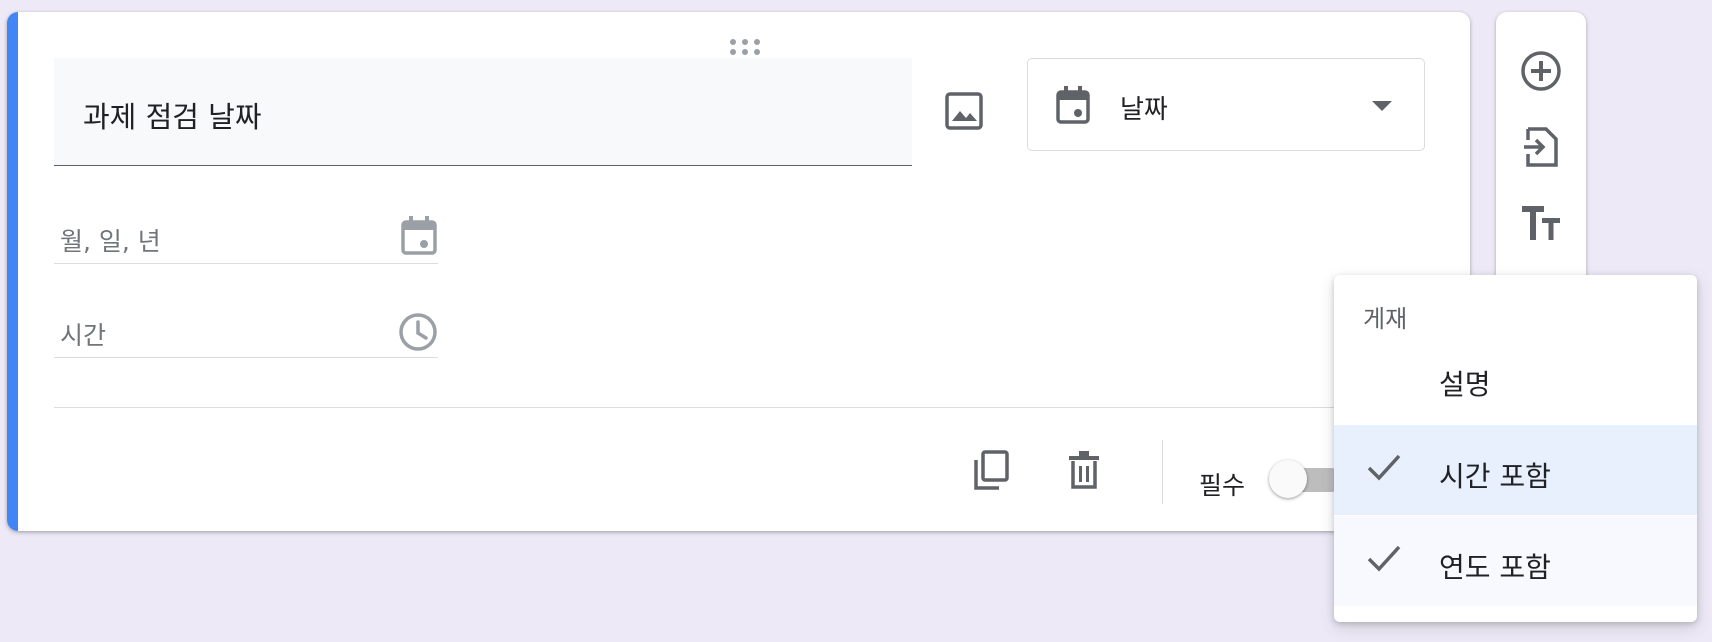 The height and width of the screenshot is (642, 1712). I want to click on question-title-input: 과제 점검 날짜, so click(483, 112).